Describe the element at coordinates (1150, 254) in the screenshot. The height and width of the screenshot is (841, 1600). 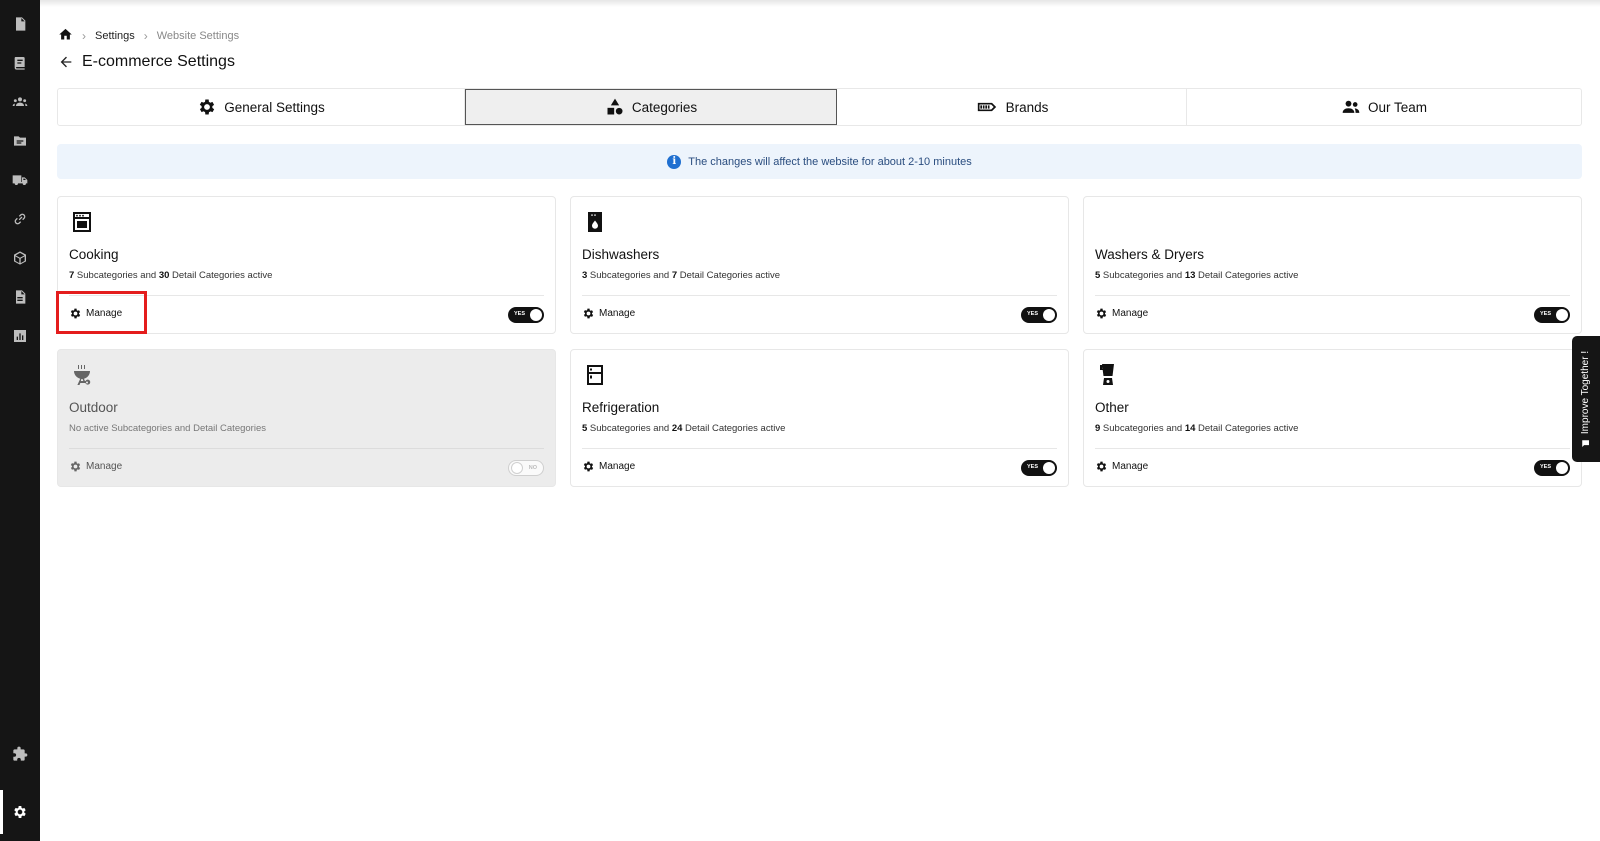
I see `category-name: Washers & Dryers` at that location.